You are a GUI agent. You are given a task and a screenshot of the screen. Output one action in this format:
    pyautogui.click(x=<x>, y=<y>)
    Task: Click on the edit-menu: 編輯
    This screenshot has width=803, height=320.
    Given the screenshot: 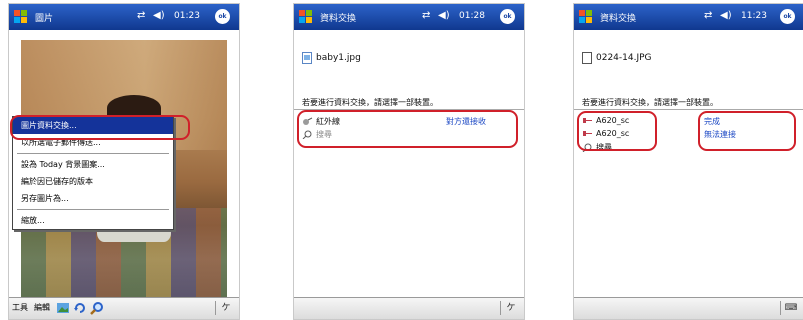 What is the action you would take?
    pyautogui.click(x=42, y=307)
    